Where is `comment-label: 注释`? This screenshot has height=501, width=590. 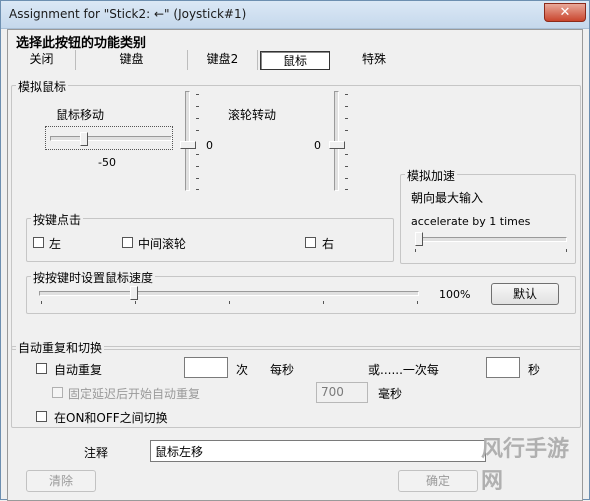 comment-label: 注释 is located at coordinates (96, 453).